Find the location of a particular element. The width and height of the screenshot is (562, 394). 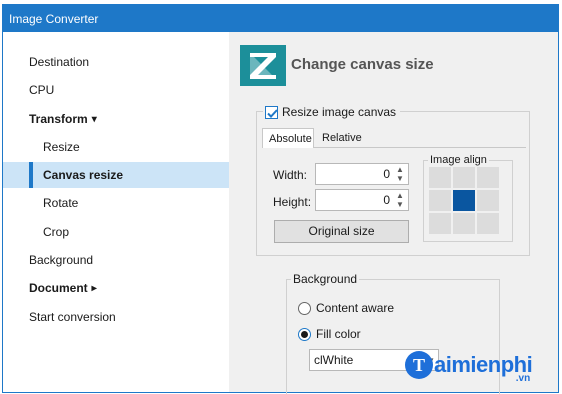

sidebar-item-rotate: Rotate is located at coordinates (116, 203).